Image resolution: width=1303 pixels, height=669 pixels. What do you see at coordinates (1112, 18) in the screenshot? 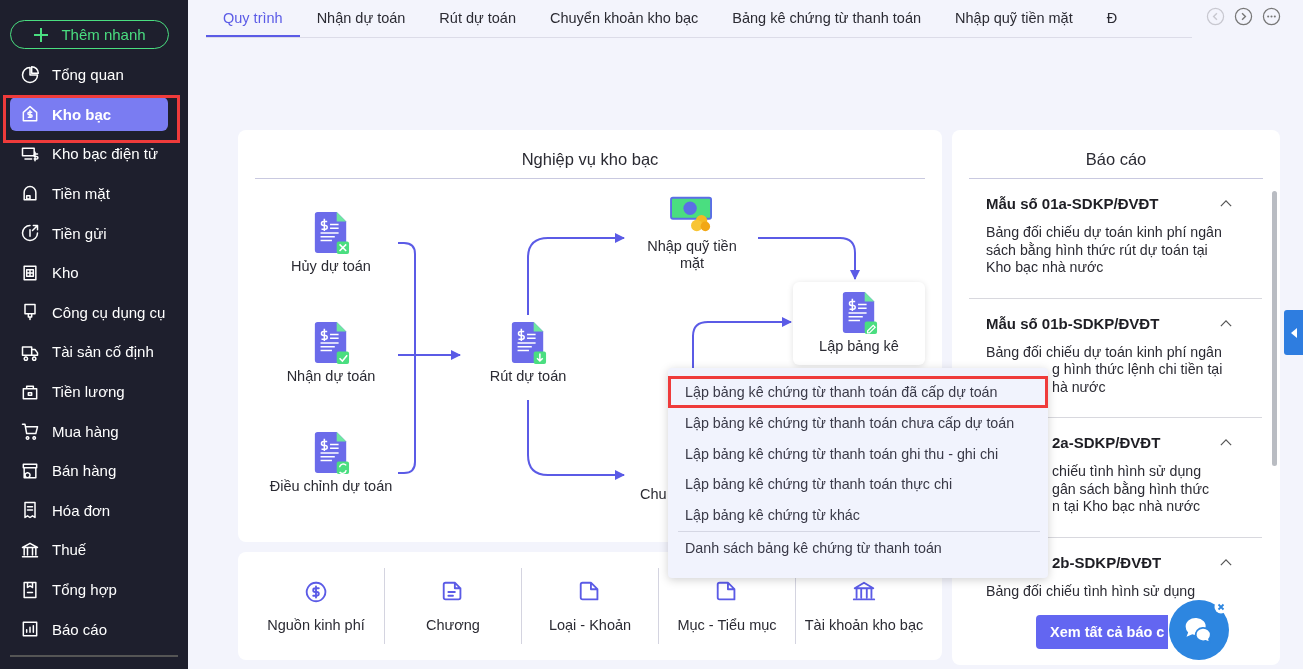
I see `tab: Đ` at bounding box center [1112, 18].